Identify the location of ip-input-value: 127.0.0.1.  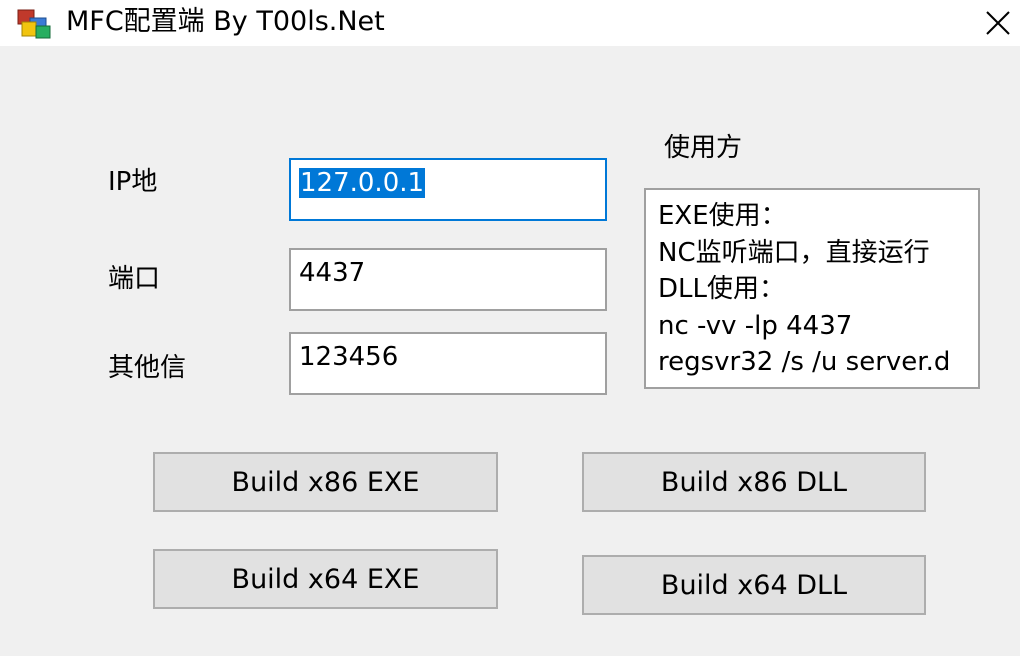
(362, 183).